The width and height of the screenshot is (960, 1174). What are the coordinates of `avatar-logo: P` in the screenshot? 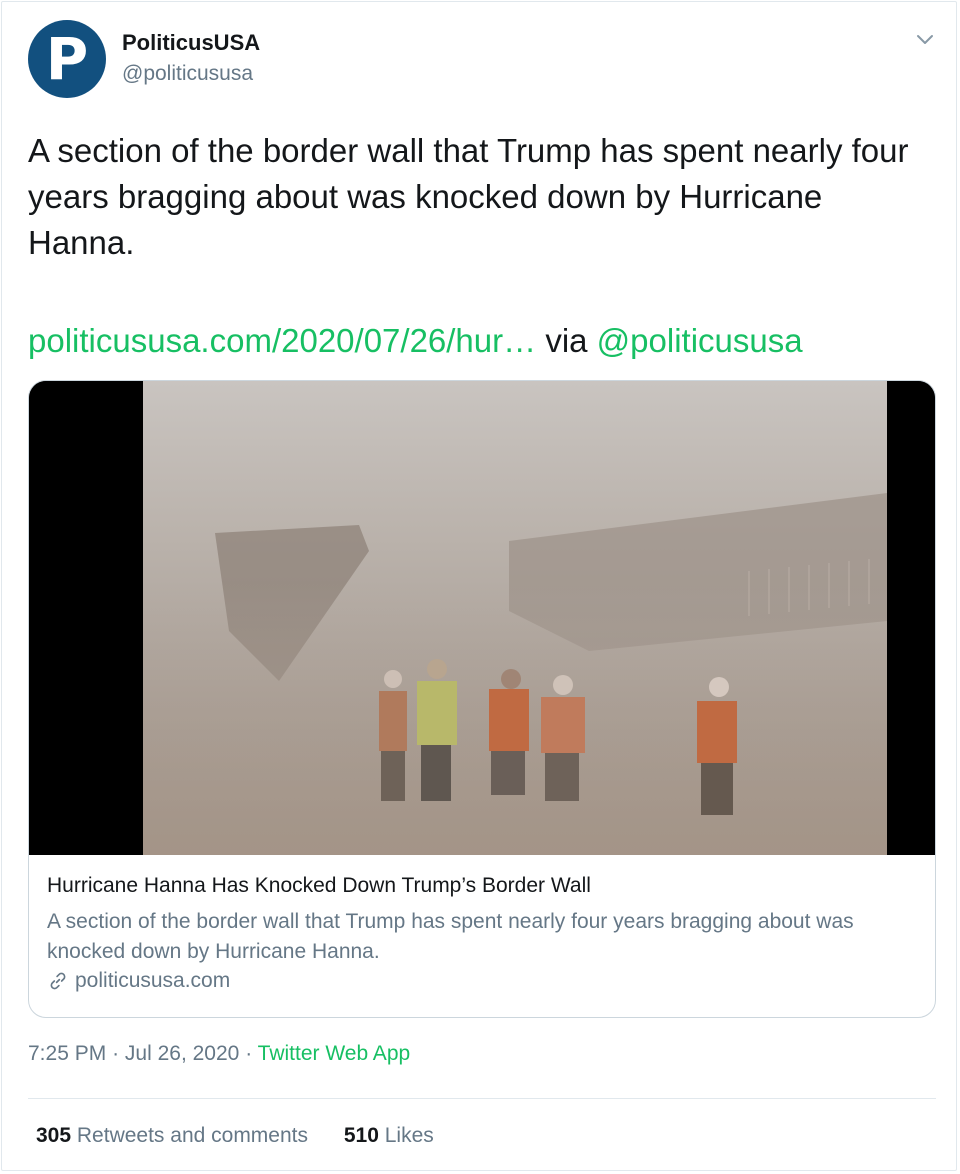 It's located at (67, 59).